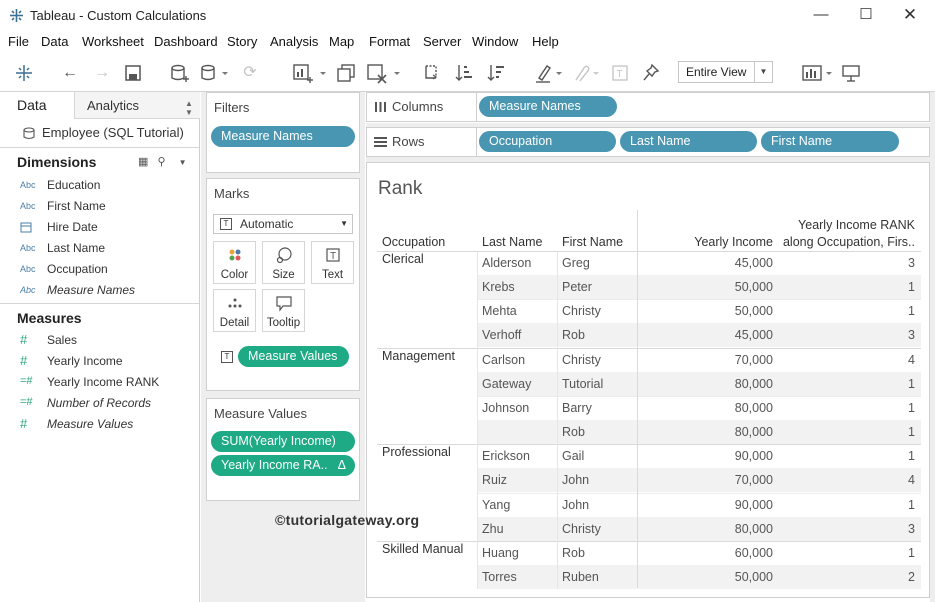  Describe the element at coordinates (503, 360) in the screenshot. I see `cell-last-name: Carlson` at that location.